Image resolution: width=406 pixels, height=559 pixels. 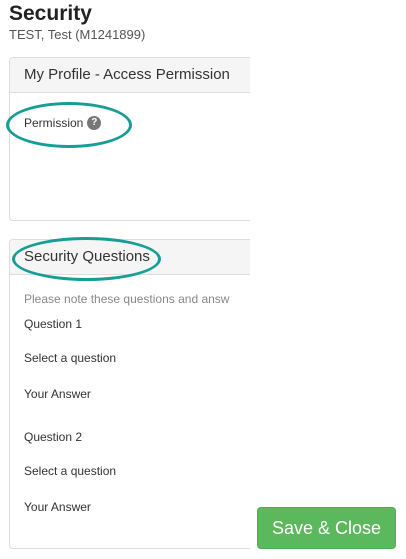 What do you see at coordinates (50, 13) in the screenshot?
I see `page-title: Security` at bounding box center [50, 13].